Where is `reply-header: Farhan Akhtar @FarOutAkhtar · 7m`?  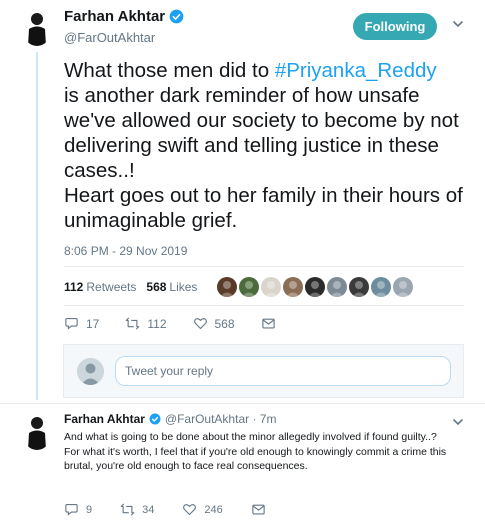
reply-header: Farhan Akhtar @FarOutAkhtar · 7m is located at coordinates (170, 419).